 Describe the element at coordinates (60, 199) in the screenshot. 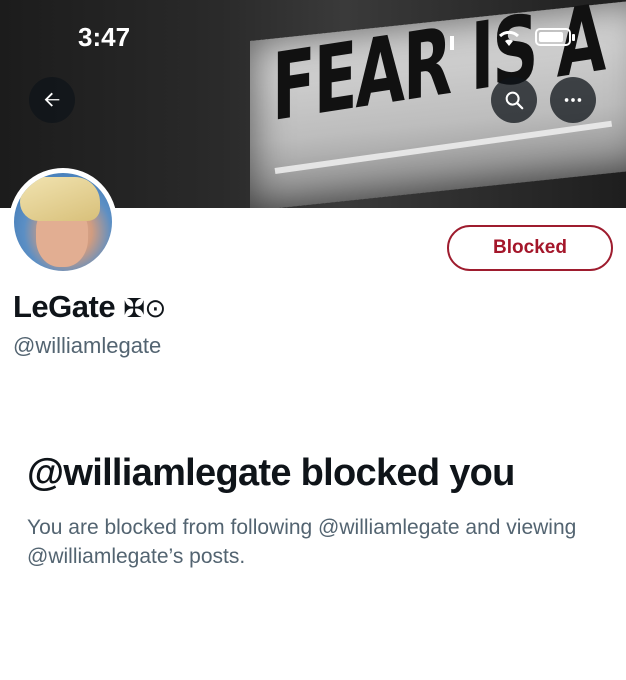

I see `avatar-hair` at that location.